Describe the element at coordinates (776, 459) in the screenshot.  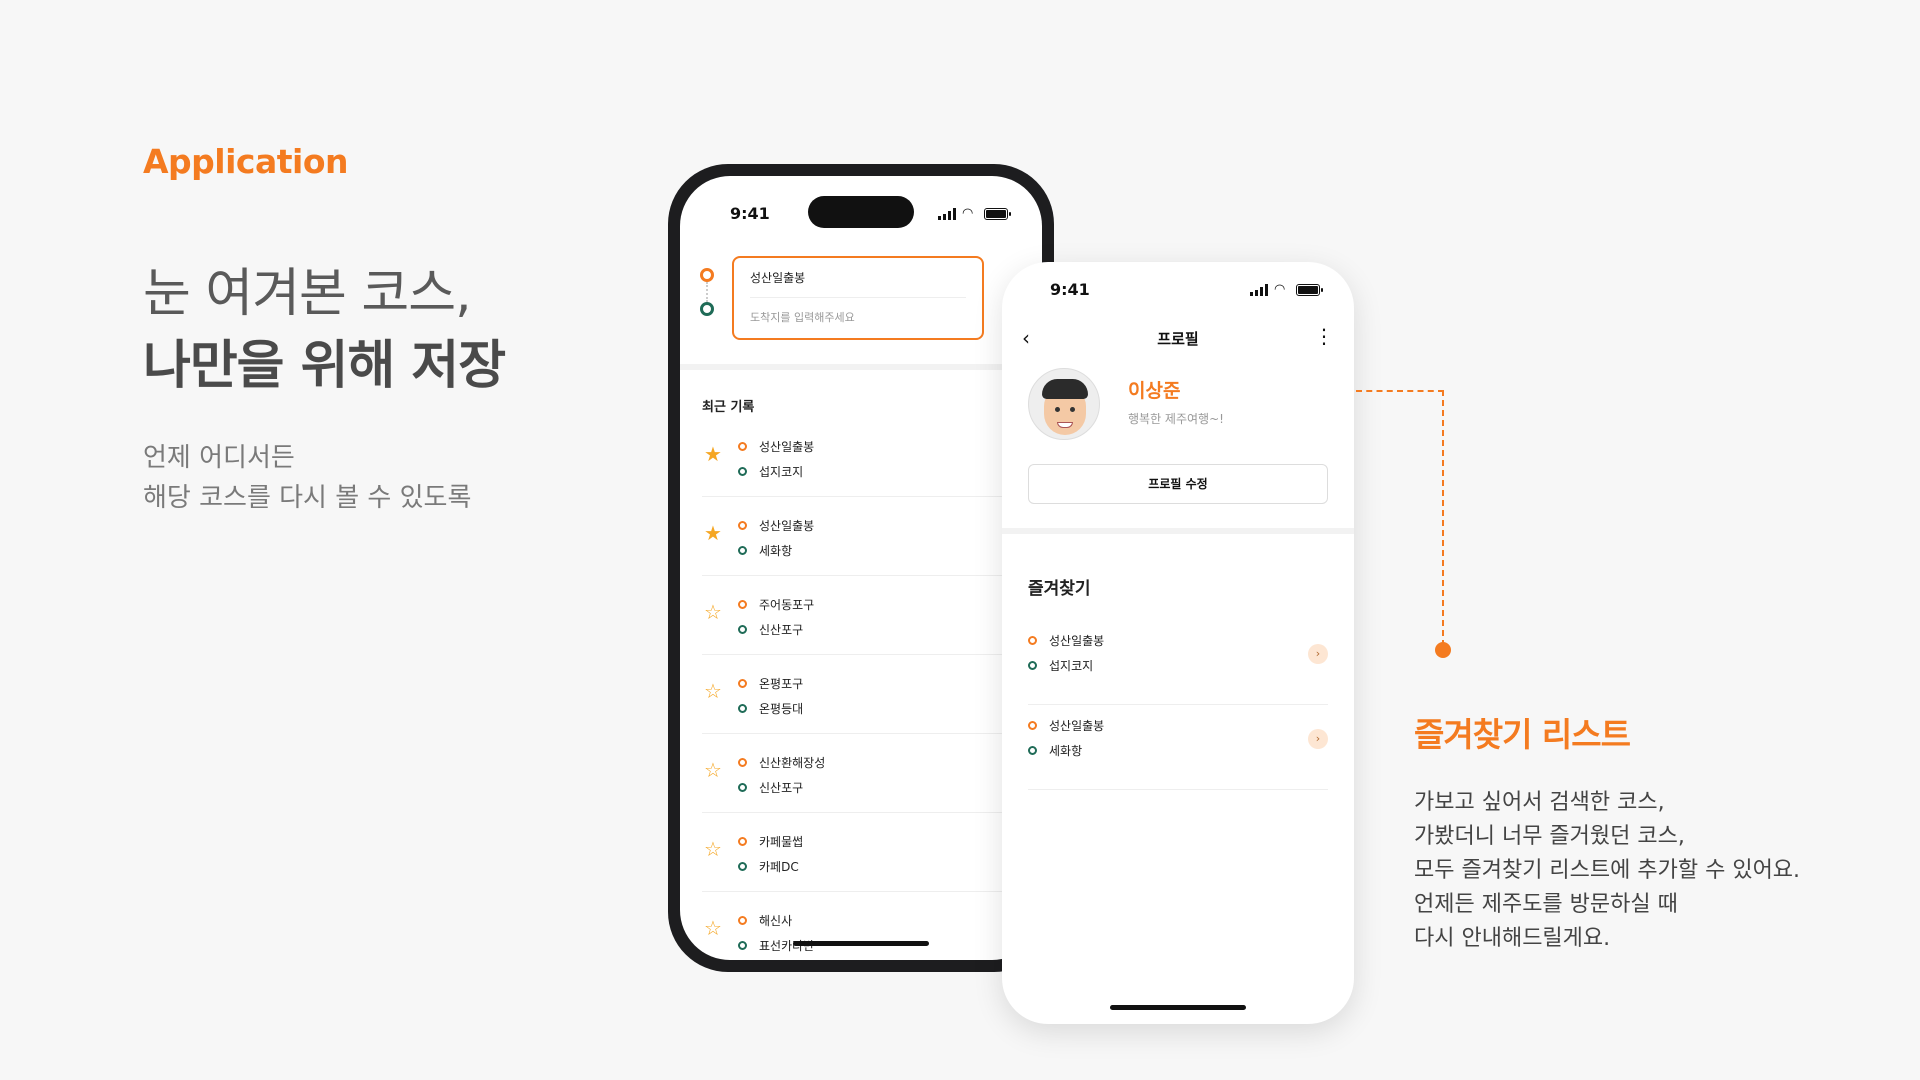
I see `route-pair: 성산일출봉 섭지코지` at that location.